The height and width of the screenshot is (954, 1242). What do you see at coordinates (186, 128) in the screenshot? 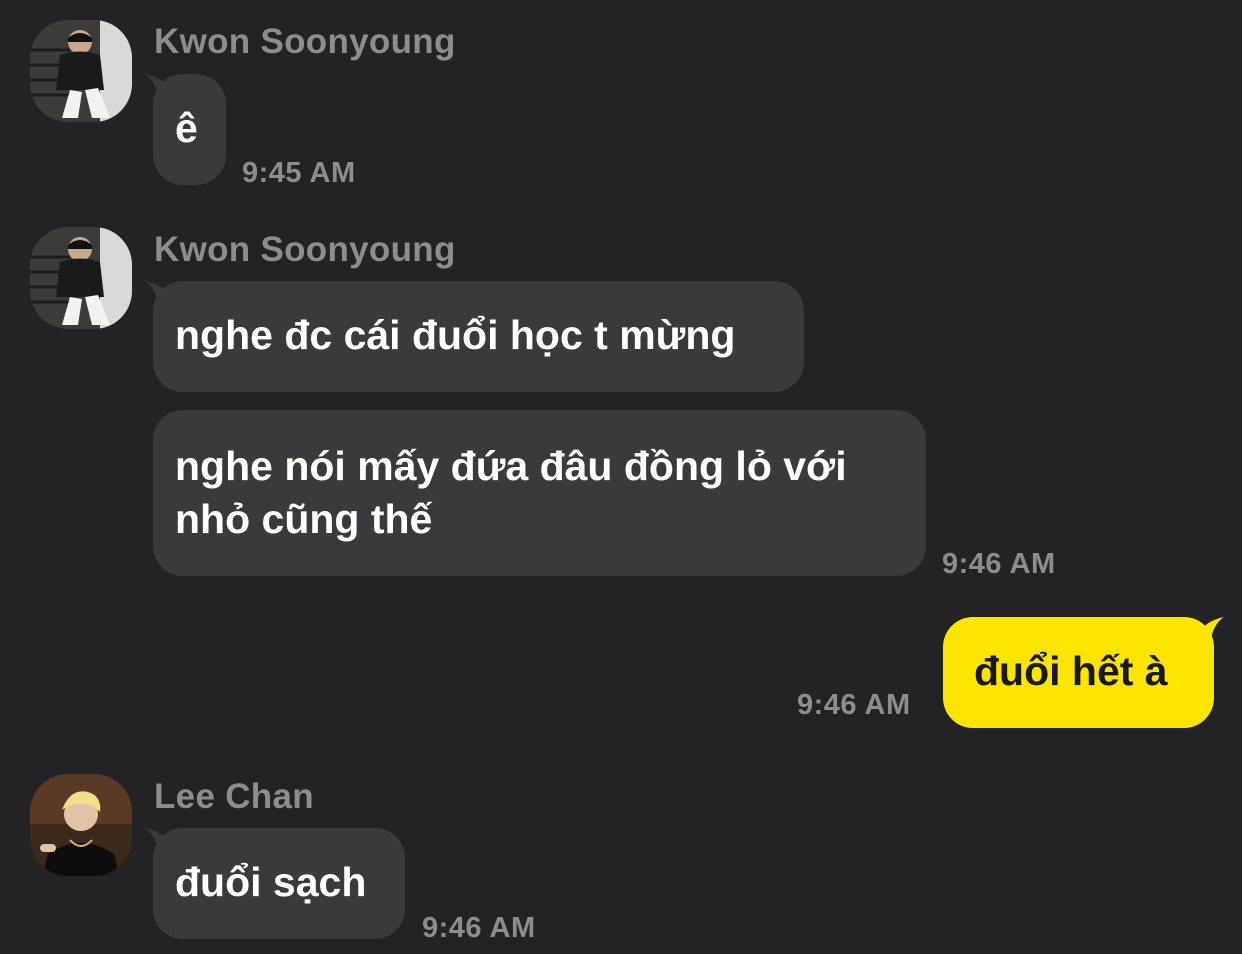
I see `message-text: ê` at bounding box center [186, 128].